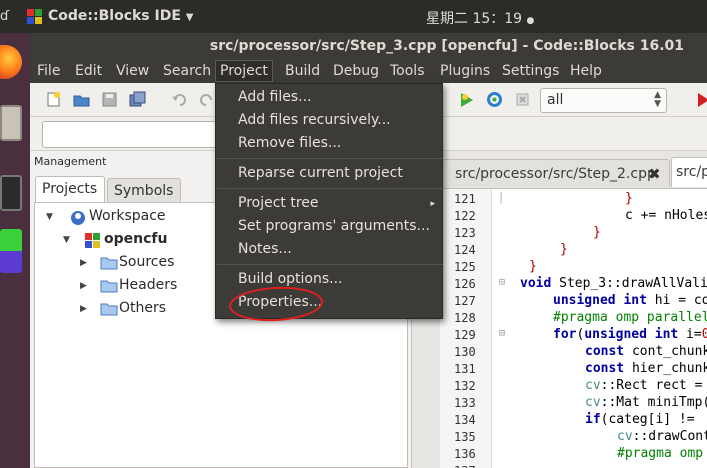 The width and height of the screenshot is (707, 468). Describe the element at coordinates (48, 71) in the screenshot. I see `menu-file: File` at that location.